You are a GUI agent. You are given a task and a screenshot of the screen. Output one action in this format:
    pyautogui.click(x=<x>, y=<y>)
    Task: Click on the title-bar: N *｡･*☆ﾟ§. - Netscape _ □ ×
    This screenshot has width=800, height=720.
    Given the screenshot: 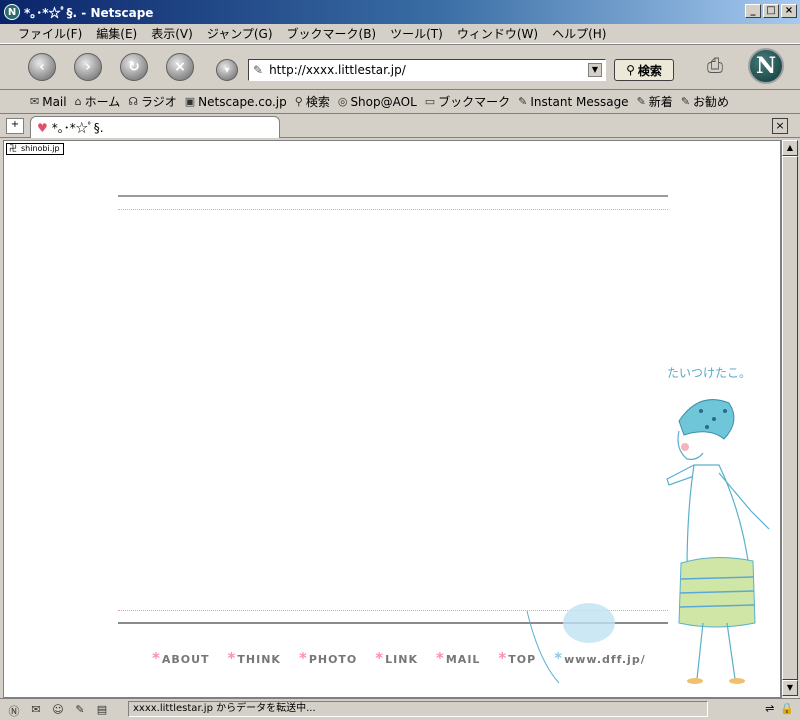 What is the action you would take?
    pyautogui.click(x=400, y=12)
    